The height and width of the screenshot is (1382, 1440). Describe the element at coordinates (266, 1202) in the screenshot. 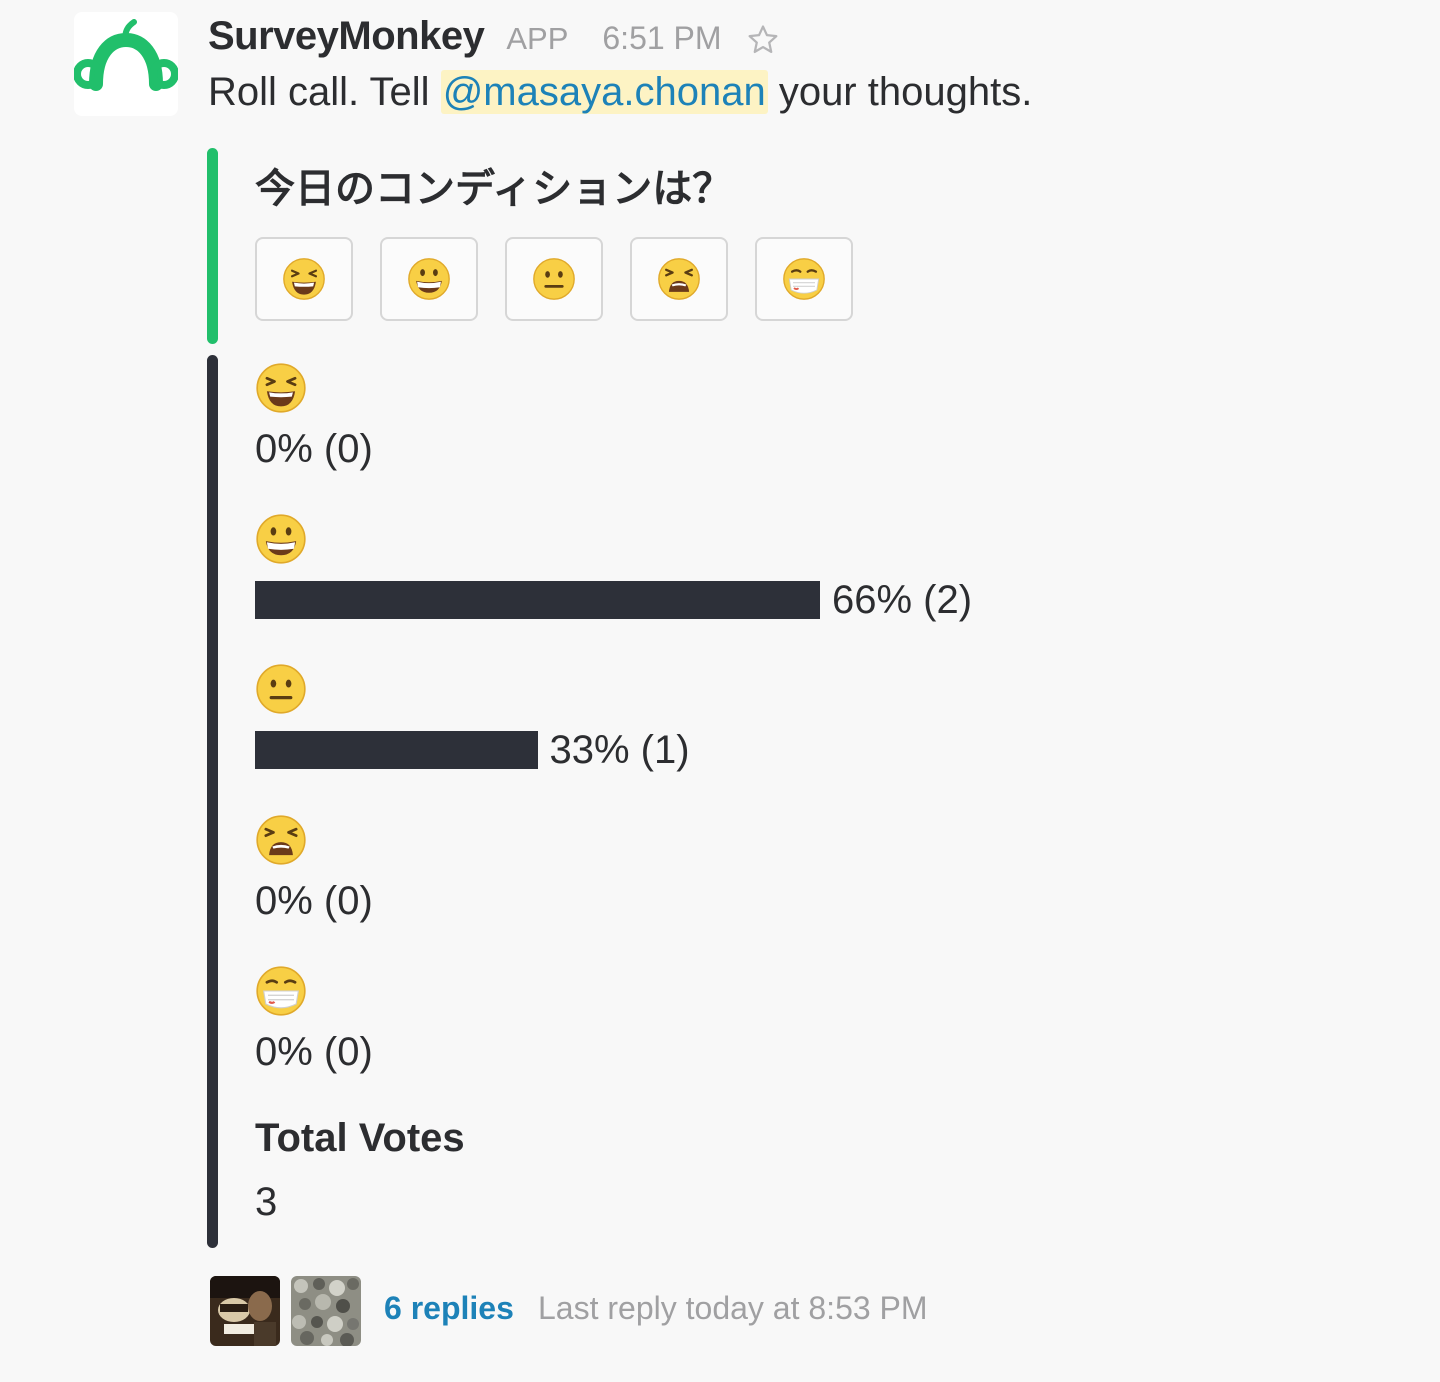

I see `total-votes-value: 3` at that location.